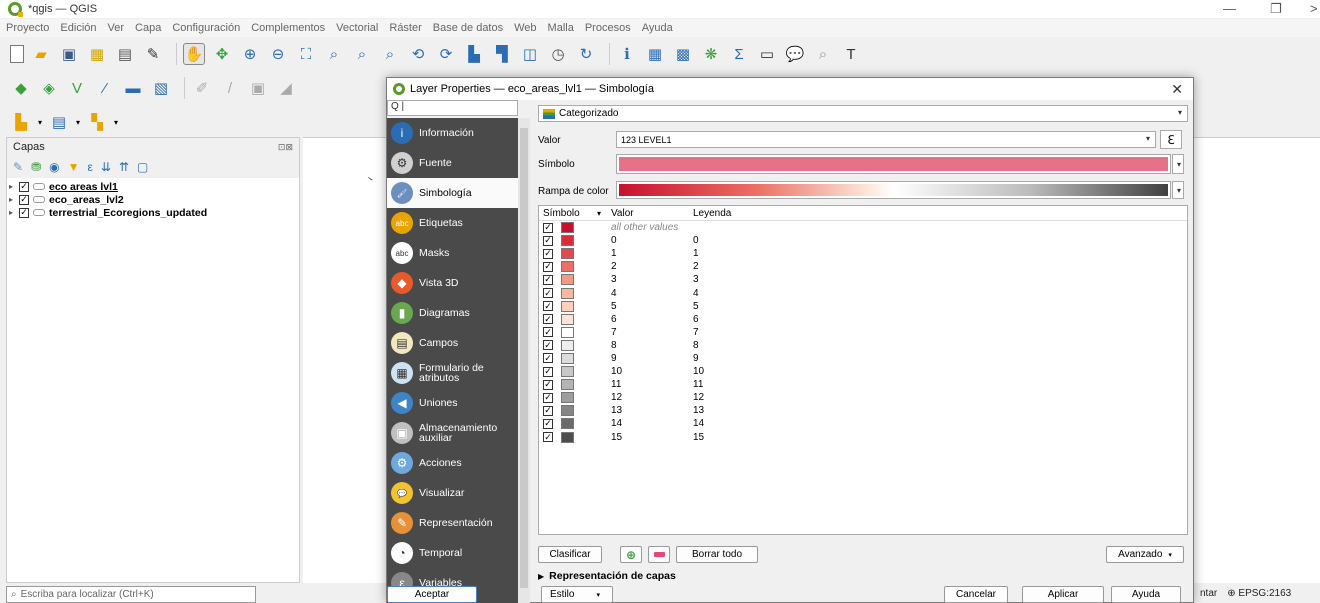  What do you see at coordinates (652, 371) in the screenshot?
I see `category-value: 10` at bounding box center [652, 371].